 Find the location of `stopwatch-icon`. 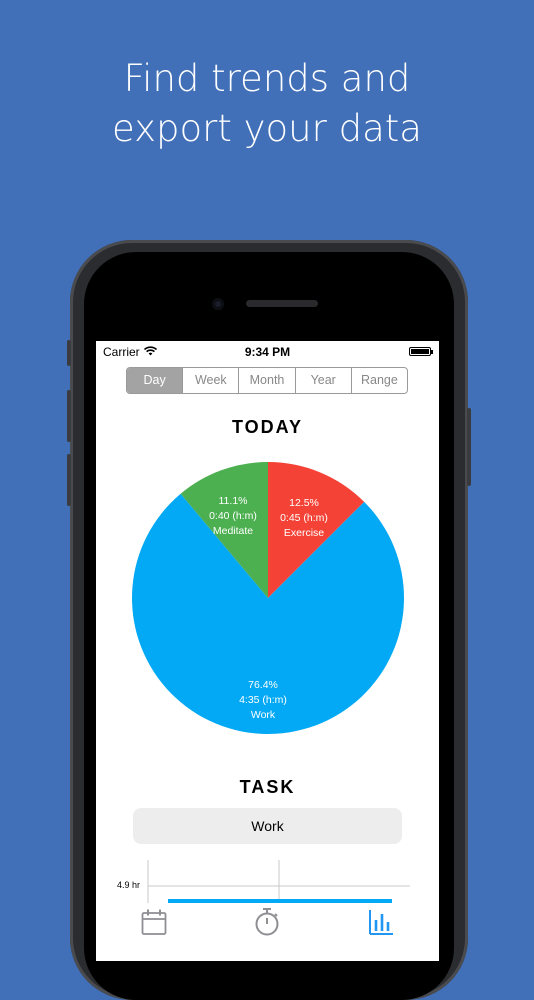

stopwatch-icon is located at coordinates (267, 922).